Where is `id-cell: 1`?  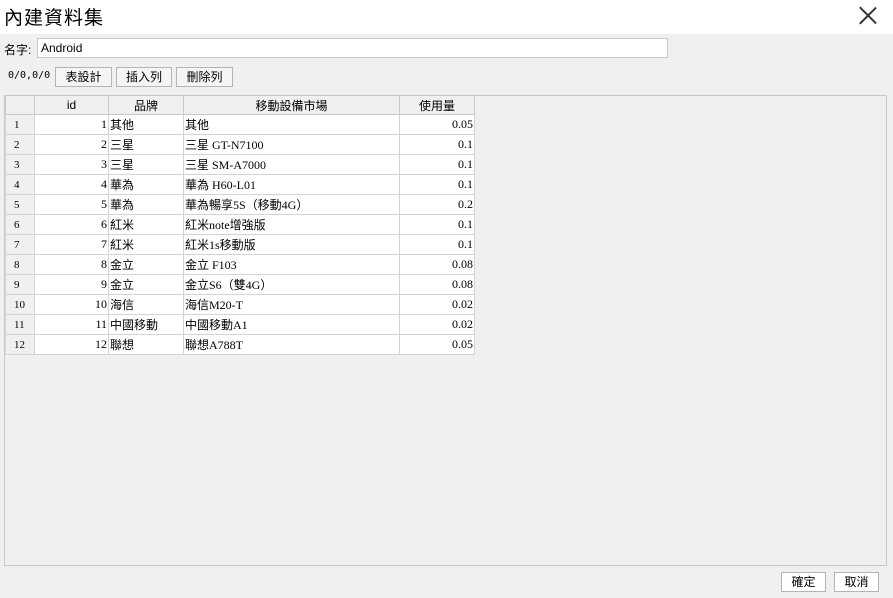 id-cell: 1 is located at coordinates (71, 124).